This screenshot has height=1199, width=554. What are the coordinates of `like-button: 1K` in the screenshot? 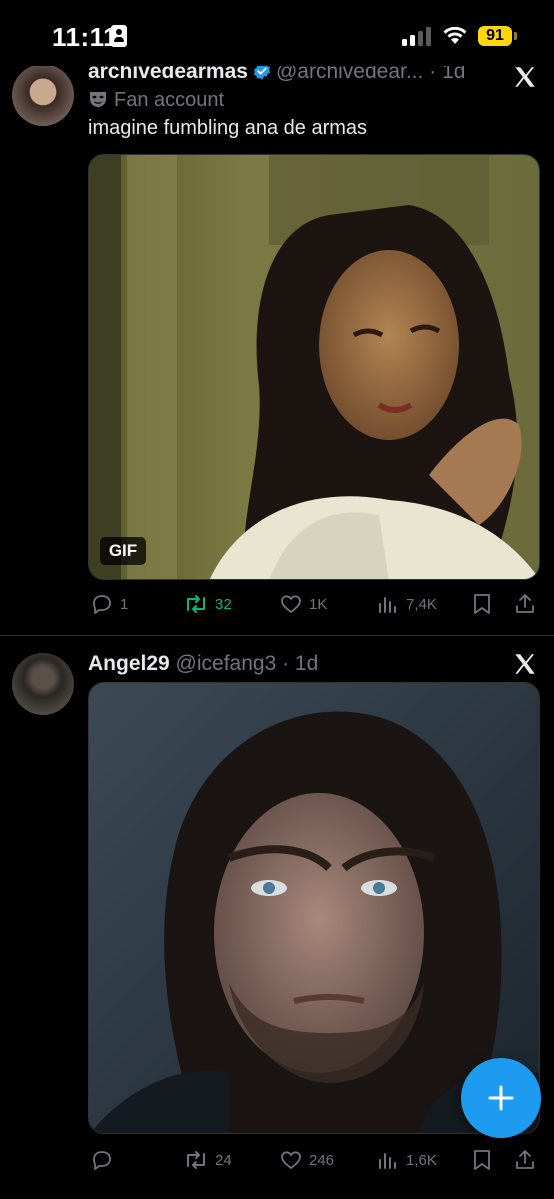 It's located at (303, 604).